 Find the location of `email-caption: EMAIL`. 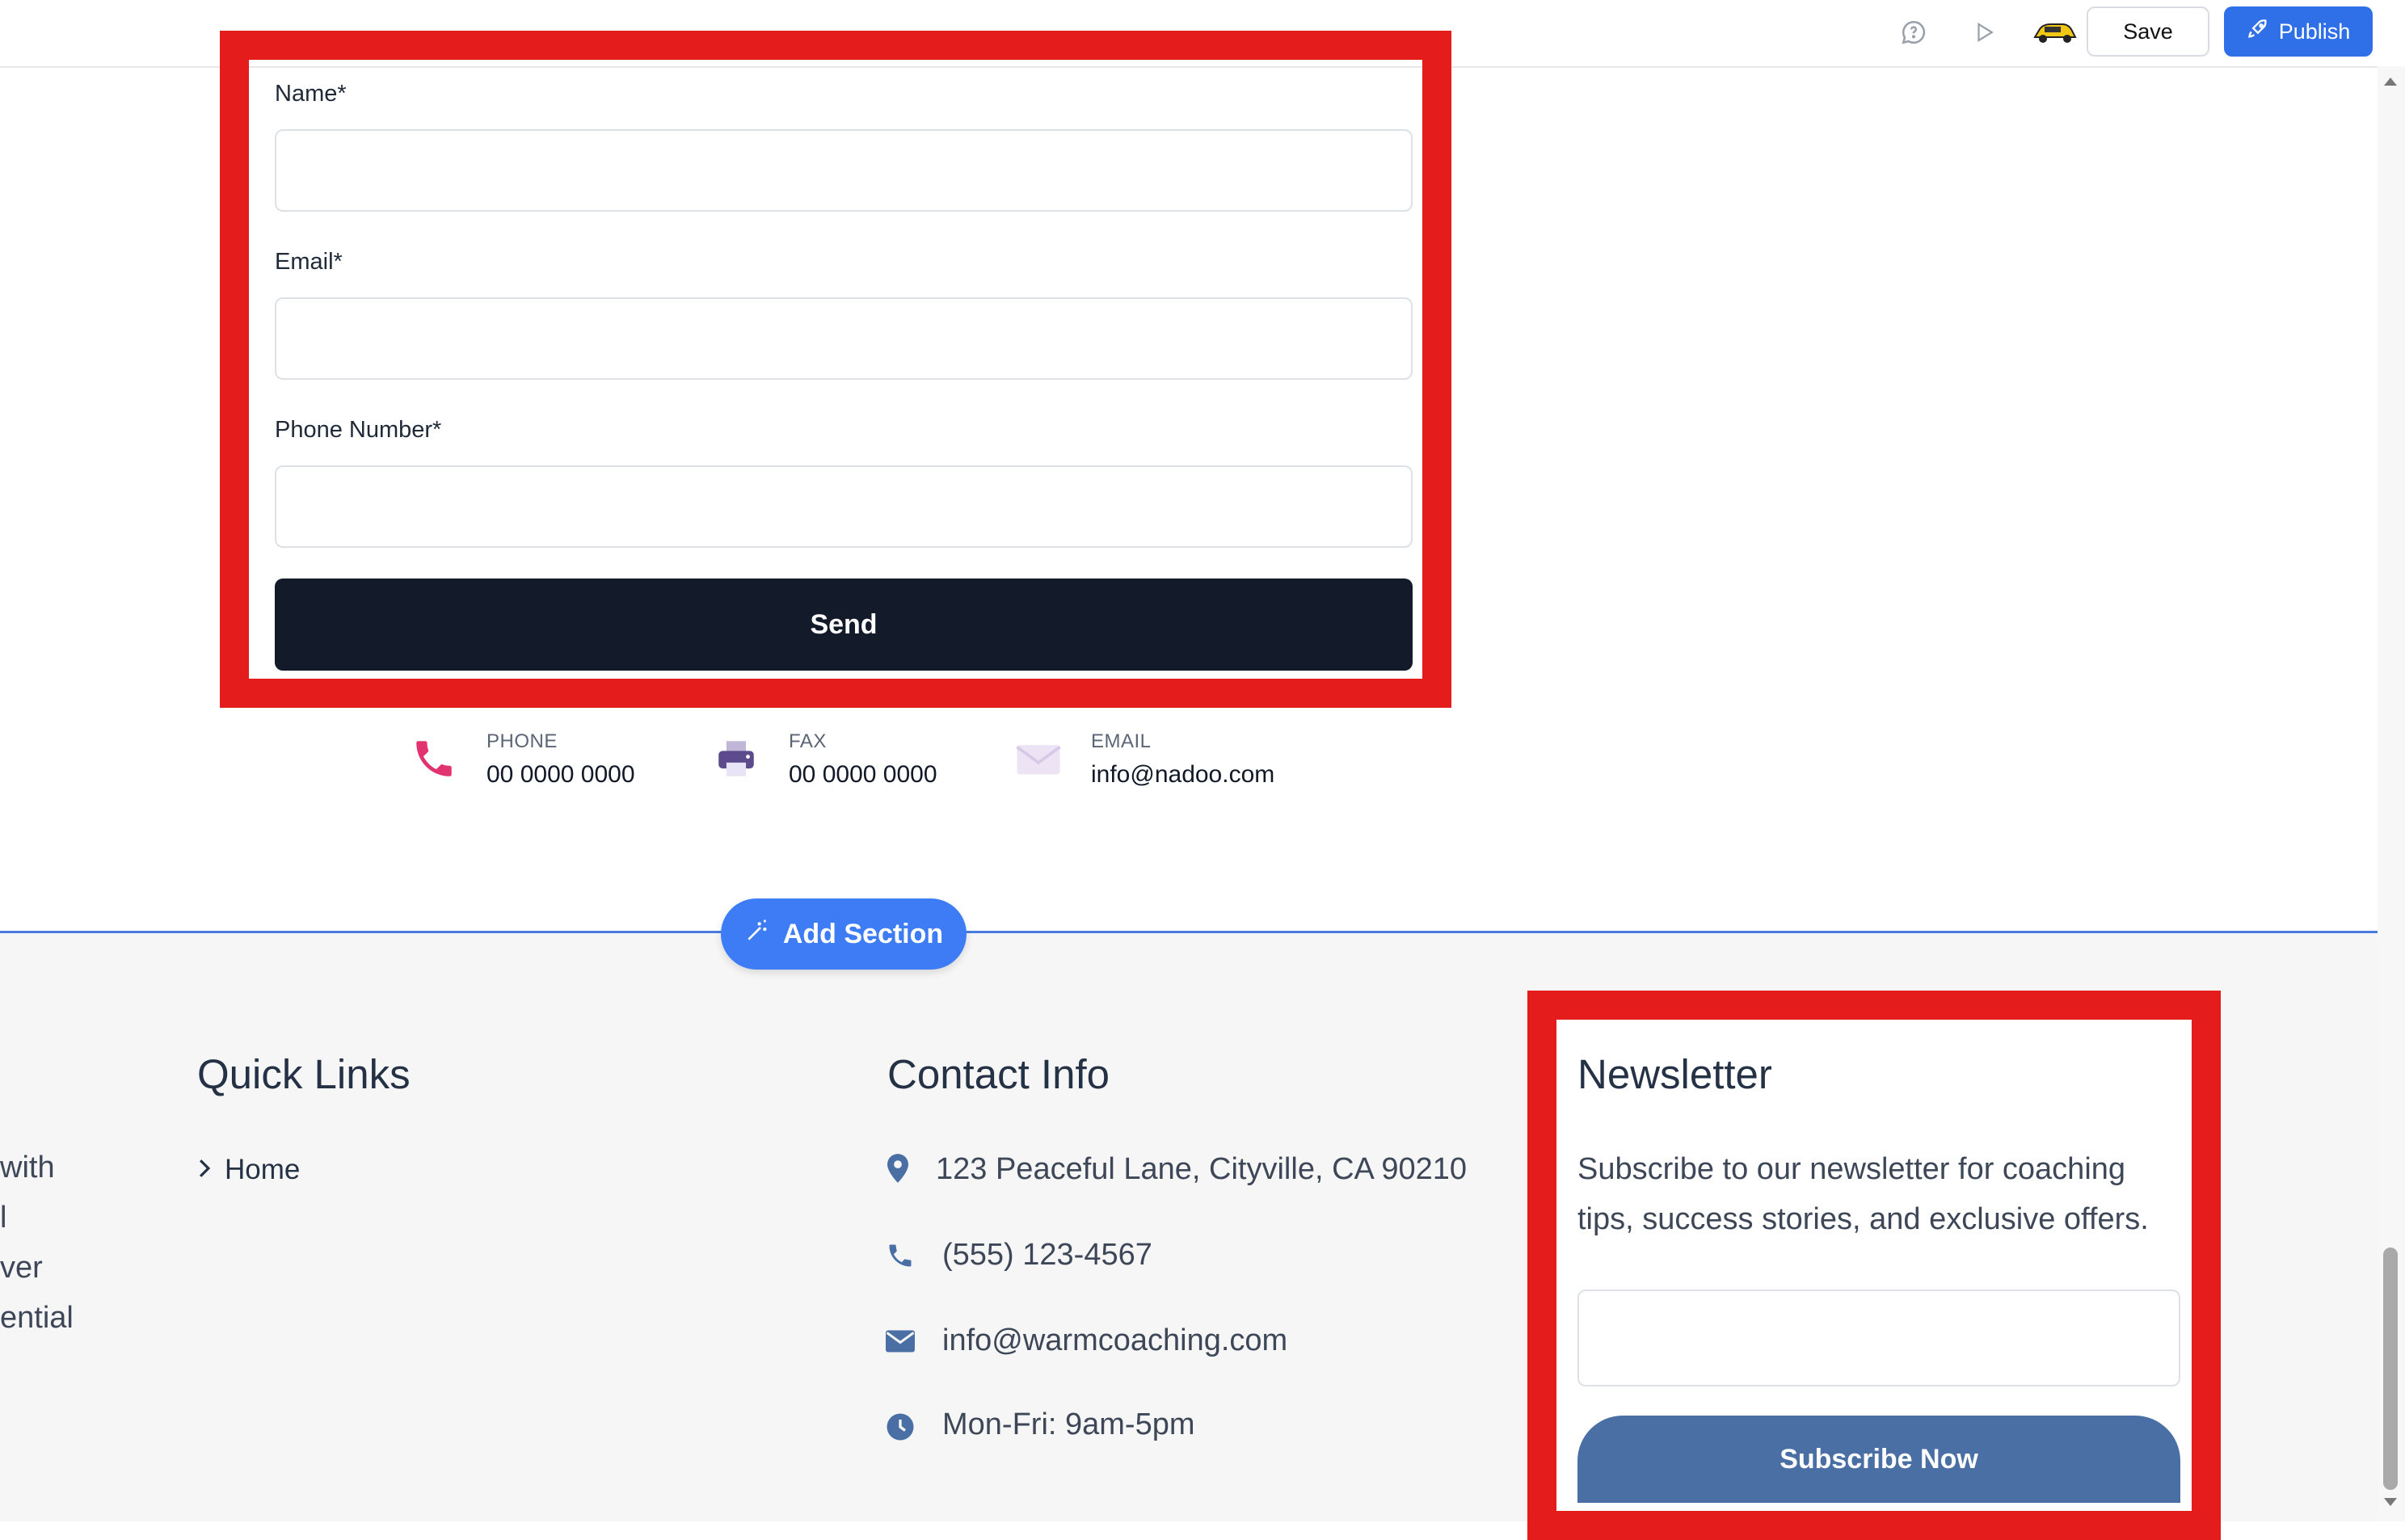

email-caption: EMAIL is located at coordinates (1121, 741).